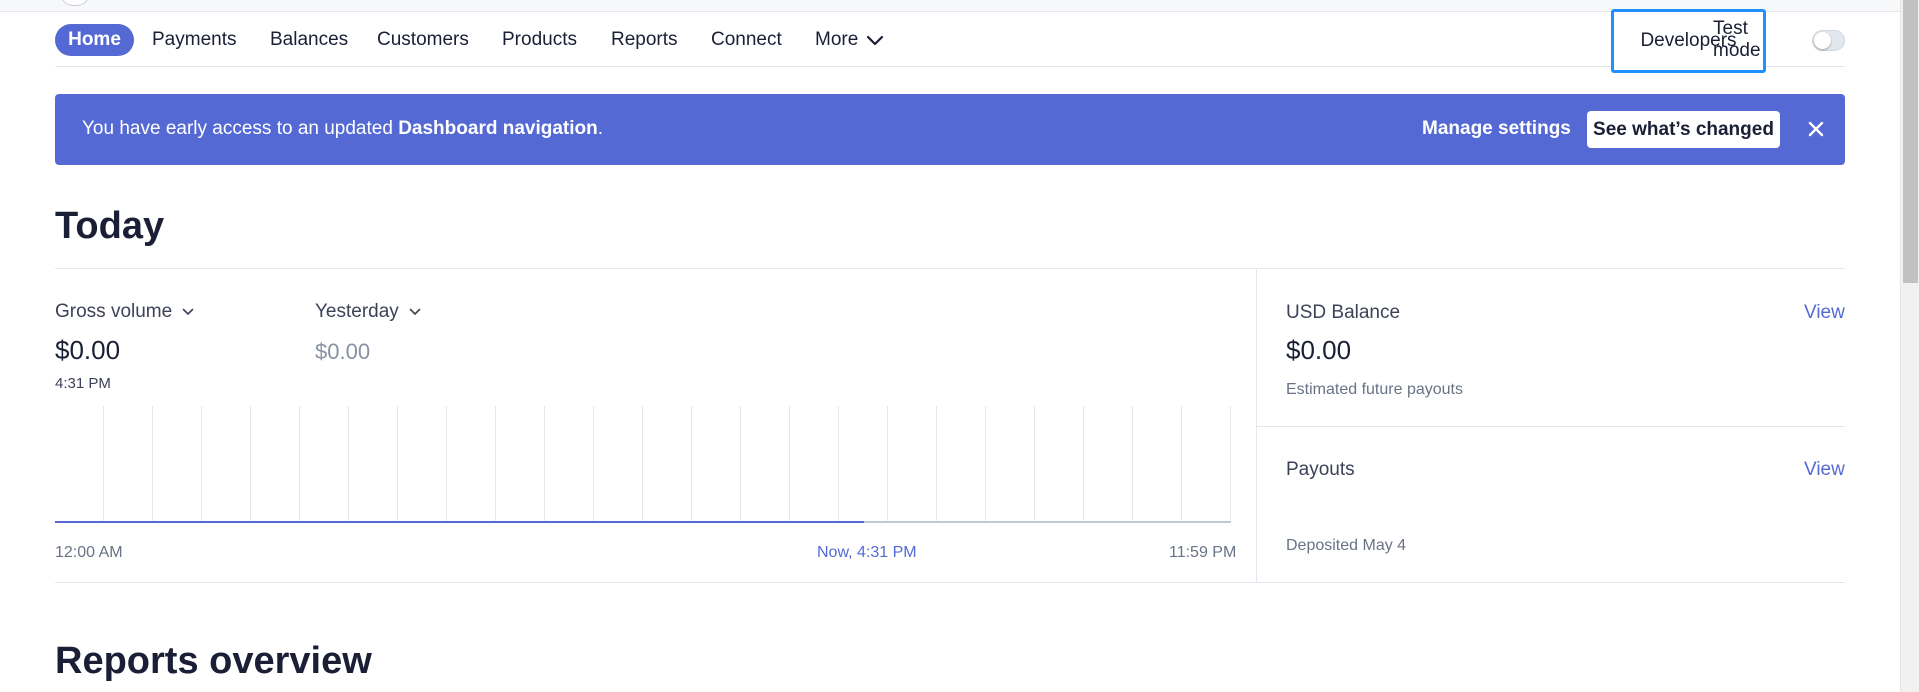 Image resolution: width=1919 pixels, height=692 pixels. What do you see at coordinates (88, 350) in the screenshot?
I see `gross-volume-value: $0.00` at bounding box center [88, 350].